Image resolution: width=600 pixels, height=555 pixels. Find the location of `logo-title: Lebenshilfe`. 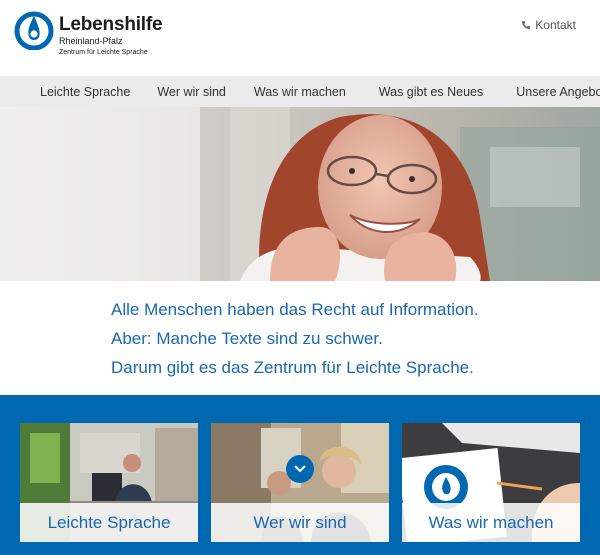

logo-title: Lebenshilfe is located at coordinates (111, 24).